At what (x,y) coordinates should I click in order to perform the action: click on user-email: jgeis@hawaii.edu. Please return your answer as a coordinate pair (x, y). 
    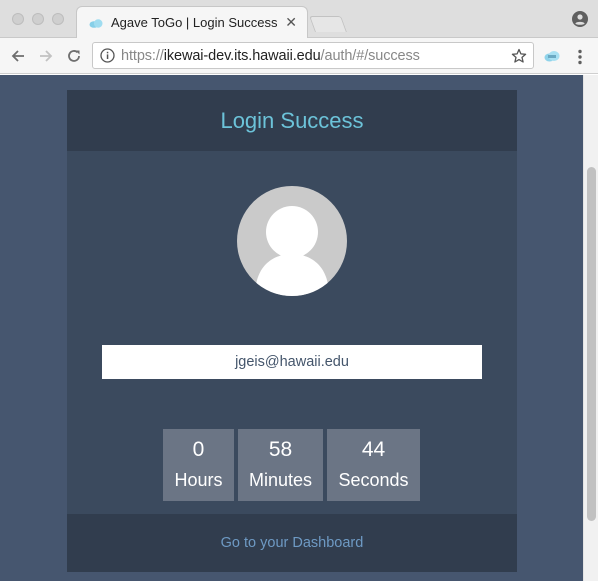
    Looking at the image, I should click on (292, 362).